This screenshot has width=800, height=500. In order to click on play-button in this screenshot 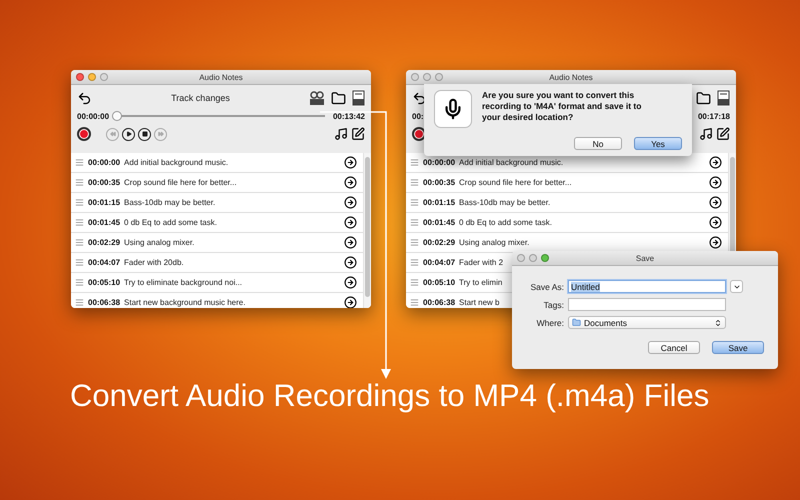, I will do `click(128, 134)`.